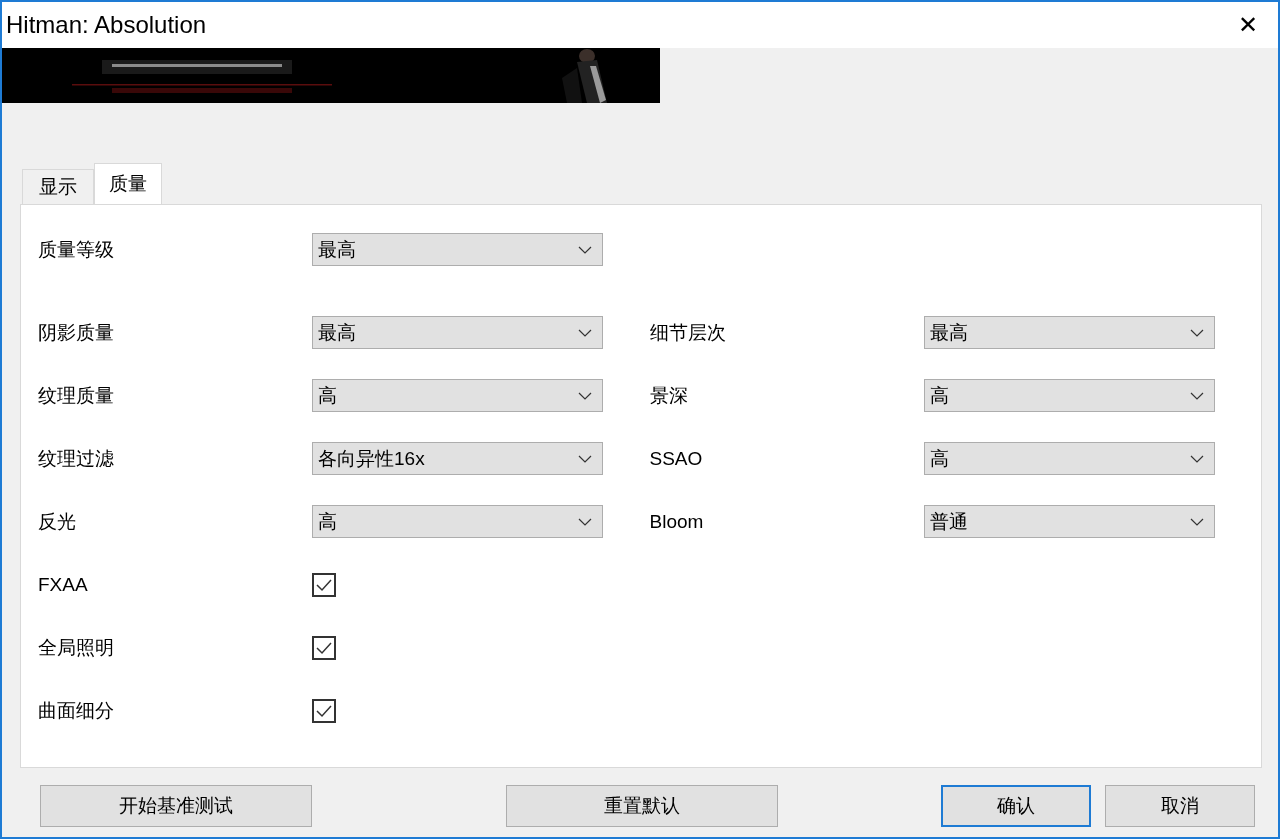  I want to click on setting-label: SSAO, so click(676, 458).